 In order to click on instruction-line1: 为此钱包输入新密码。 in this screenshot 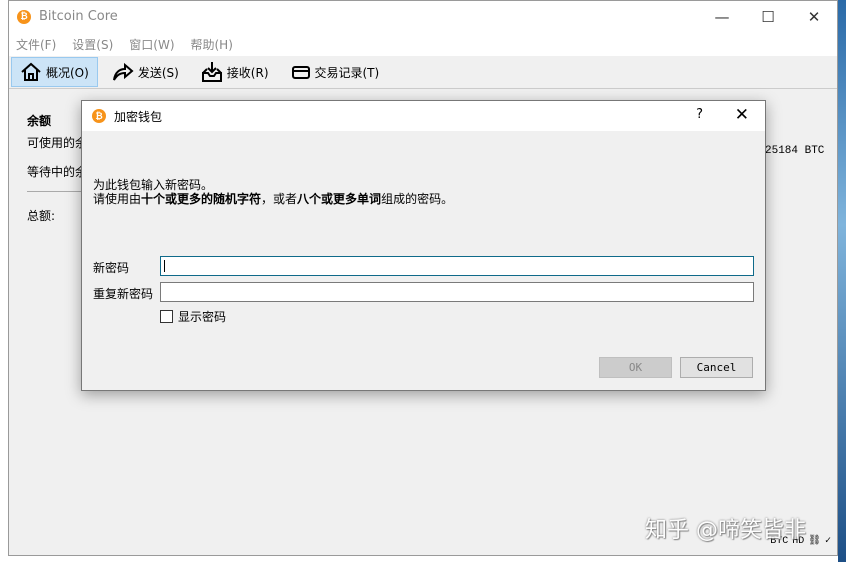, I will do `click(153, 185)`.